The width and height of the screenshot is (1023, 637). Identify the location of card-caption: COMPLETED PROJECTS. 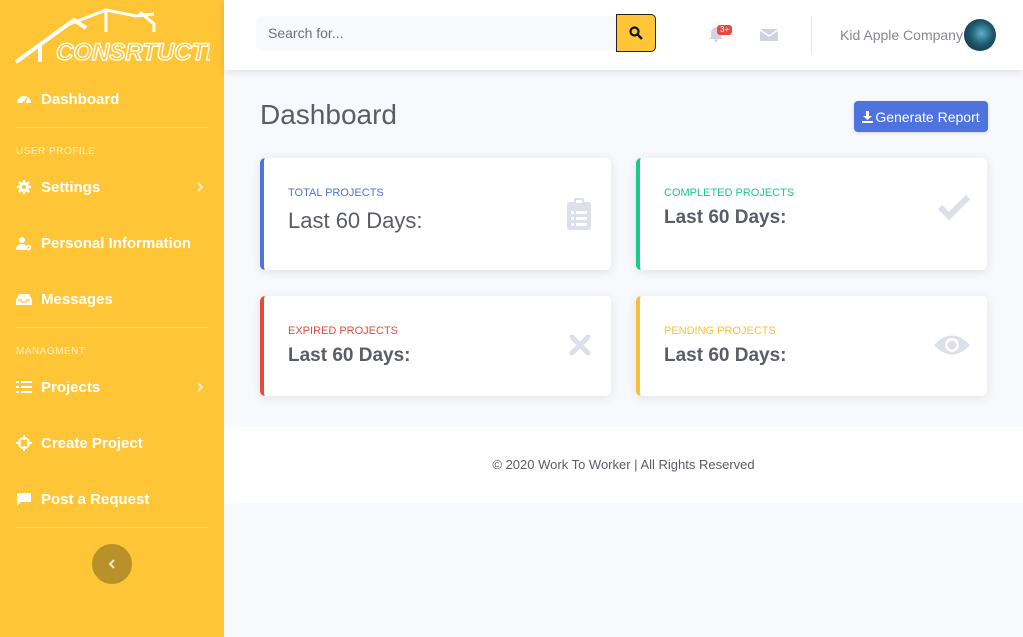
(729, 193).